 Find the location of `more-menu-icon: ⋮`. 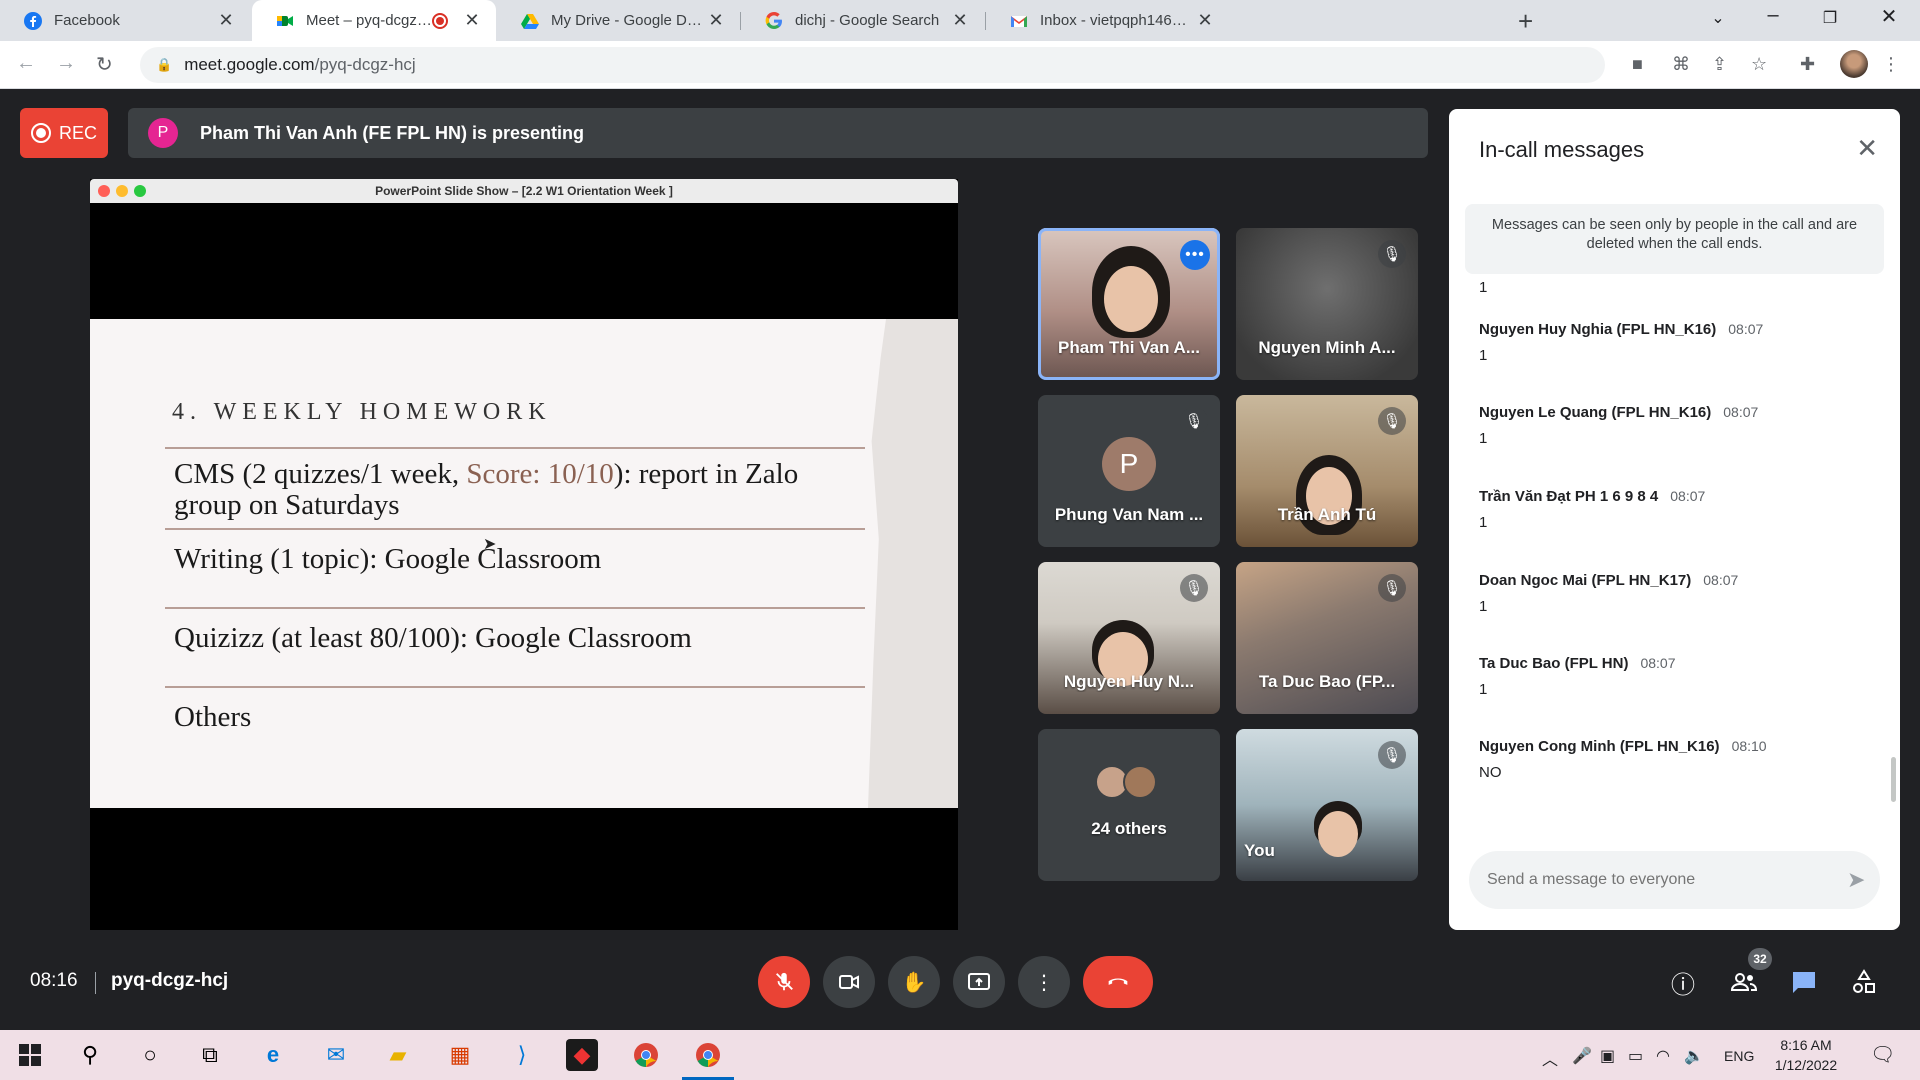

more-menu-icon: ⋮ is located at coordinates (1891, 64).